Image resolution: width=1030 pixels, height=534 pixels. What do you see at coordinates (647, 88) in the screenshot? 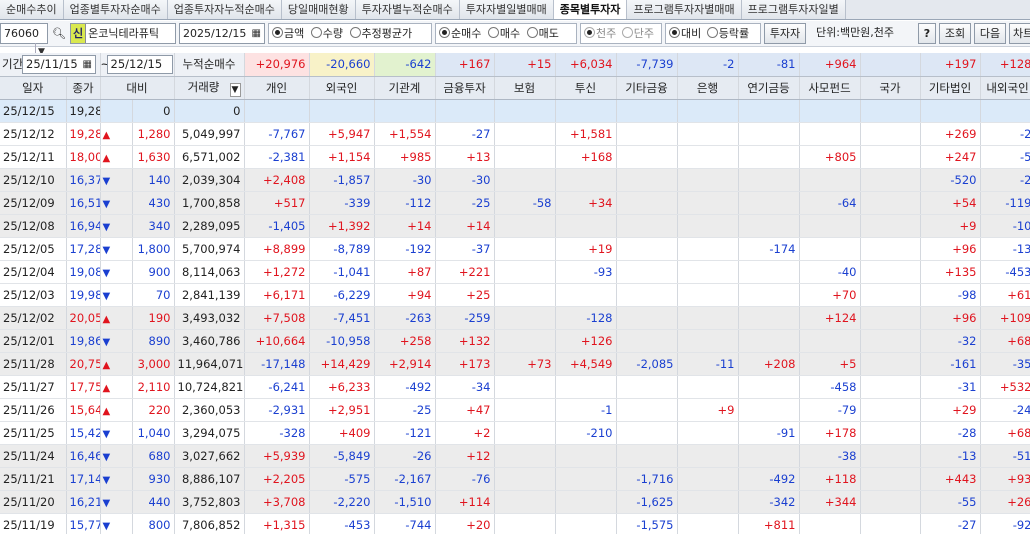
I see `column-header: 기타금융` at bounding box center [647, 88].